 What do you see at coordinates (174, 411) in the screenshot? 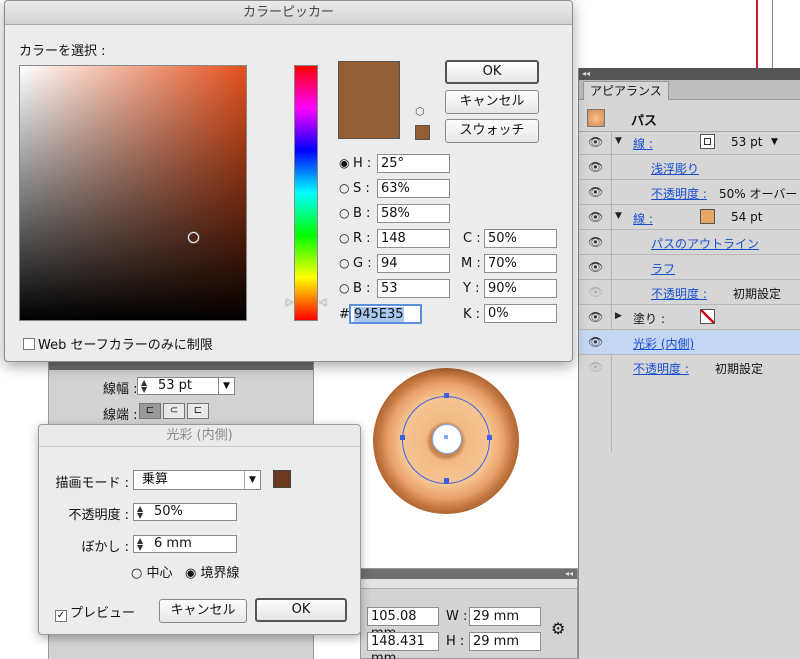
I see `round-cap-button: ⊂` at bounding box center [174, 411].